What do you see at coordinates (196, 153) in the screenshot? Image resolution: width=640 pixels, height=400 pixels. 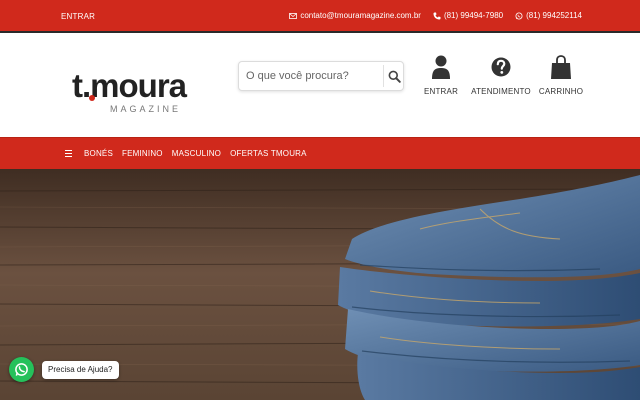 I see `menu-item-masculino: MASCULINO` at bounding box center [196, 153].